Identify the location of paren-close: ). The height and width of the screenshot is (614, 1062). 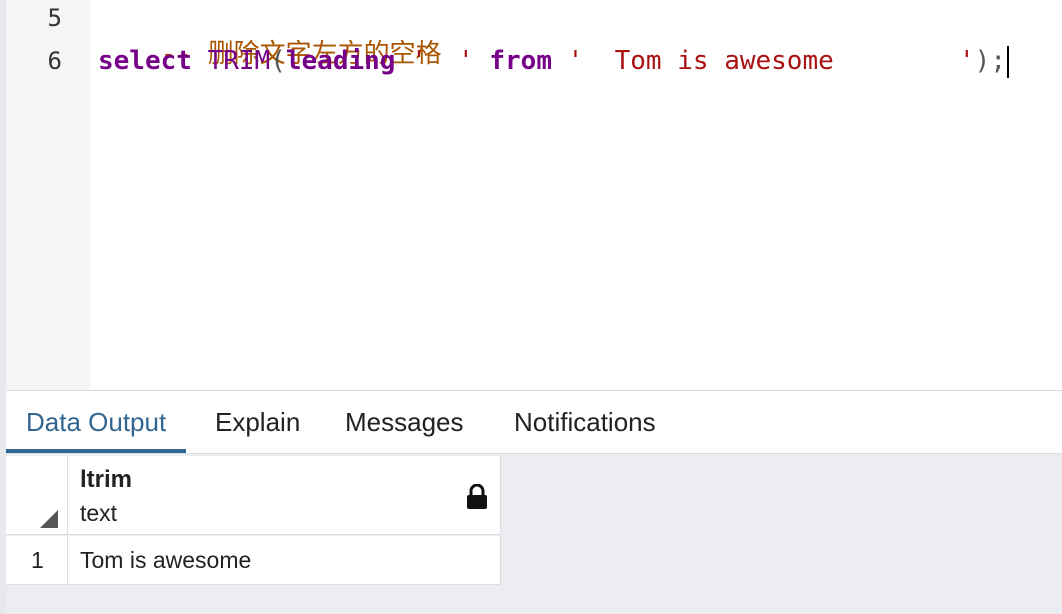
(982, 61).